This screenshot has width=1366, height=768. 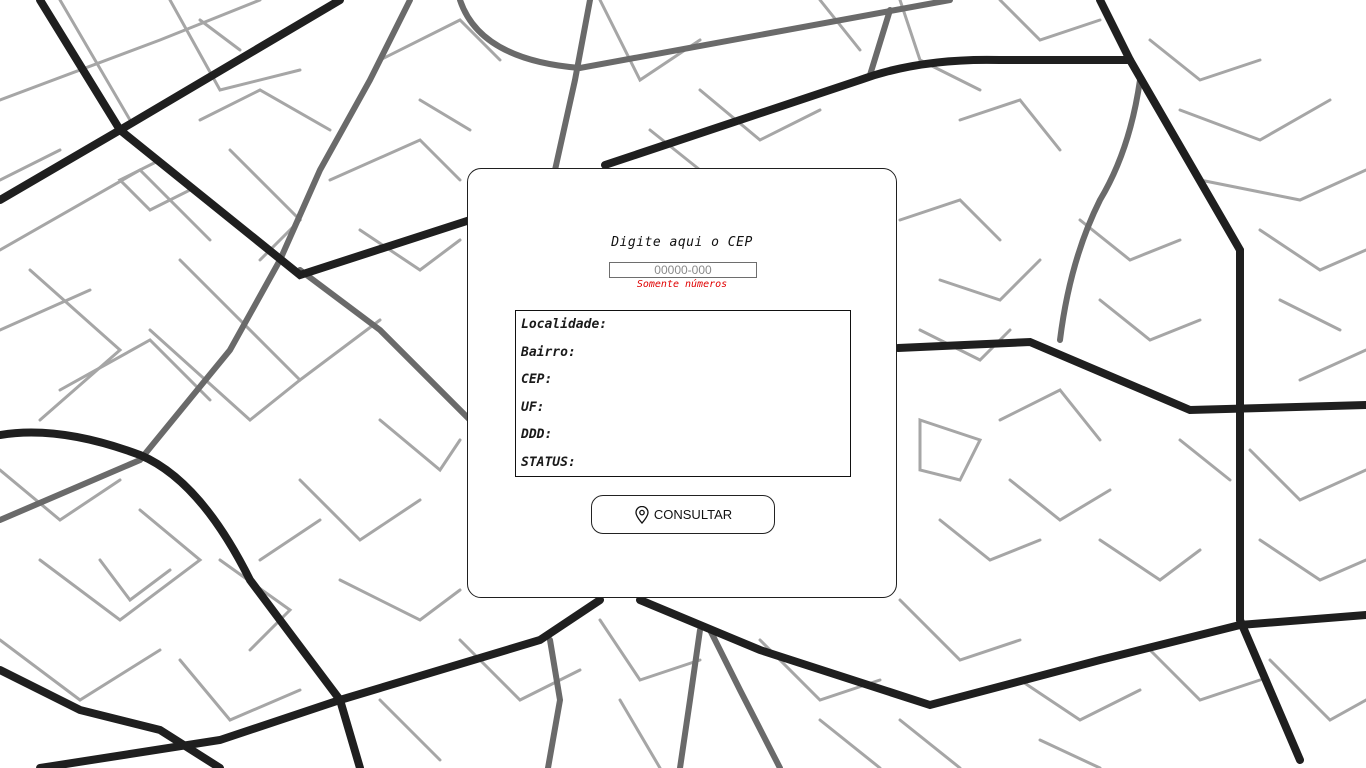 What do you see at coordinates (564, 324) in the screenshot?
I see `localidade-label: Localidade:` at bounding box center [564, 324].